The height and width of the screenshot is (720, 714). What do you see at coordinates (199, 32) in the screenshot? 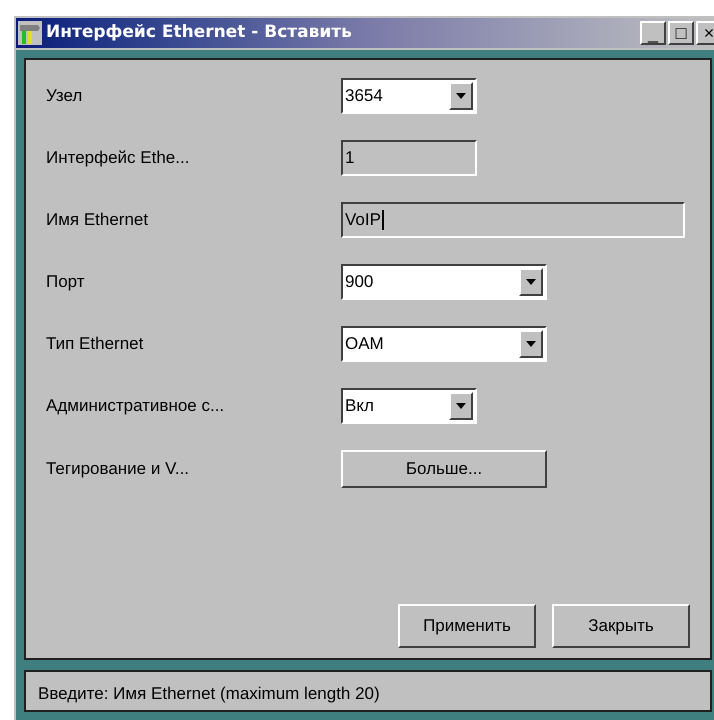
I see `window-title: Интерфейс Ethernet - Вставить` at bounding box center [199, 32].